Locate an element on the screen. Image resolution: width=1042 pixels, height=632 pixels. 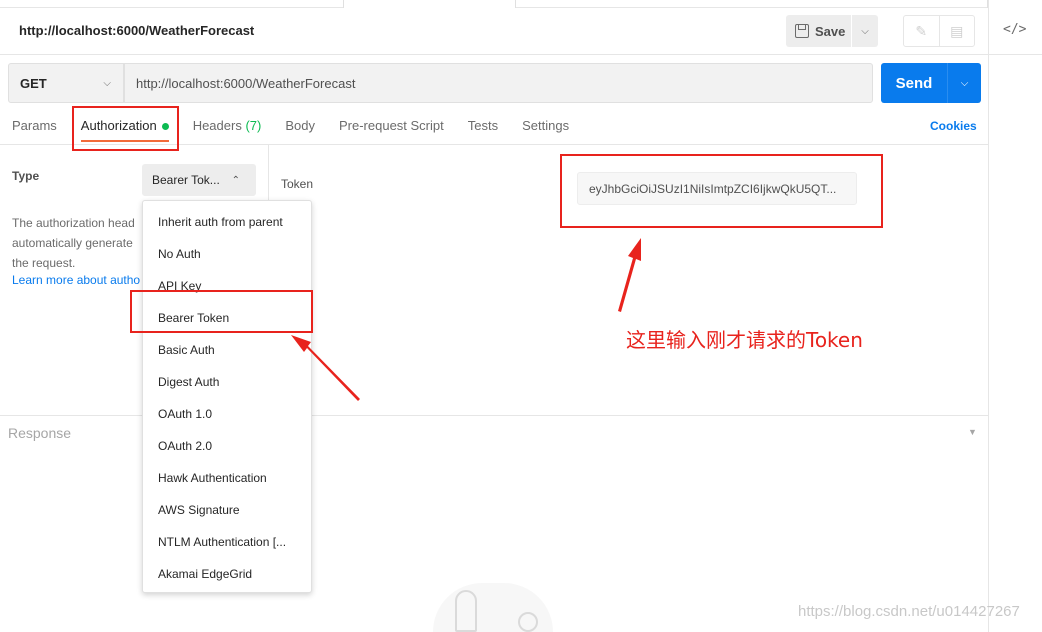
save-icon is located at coordinates (802, 31).